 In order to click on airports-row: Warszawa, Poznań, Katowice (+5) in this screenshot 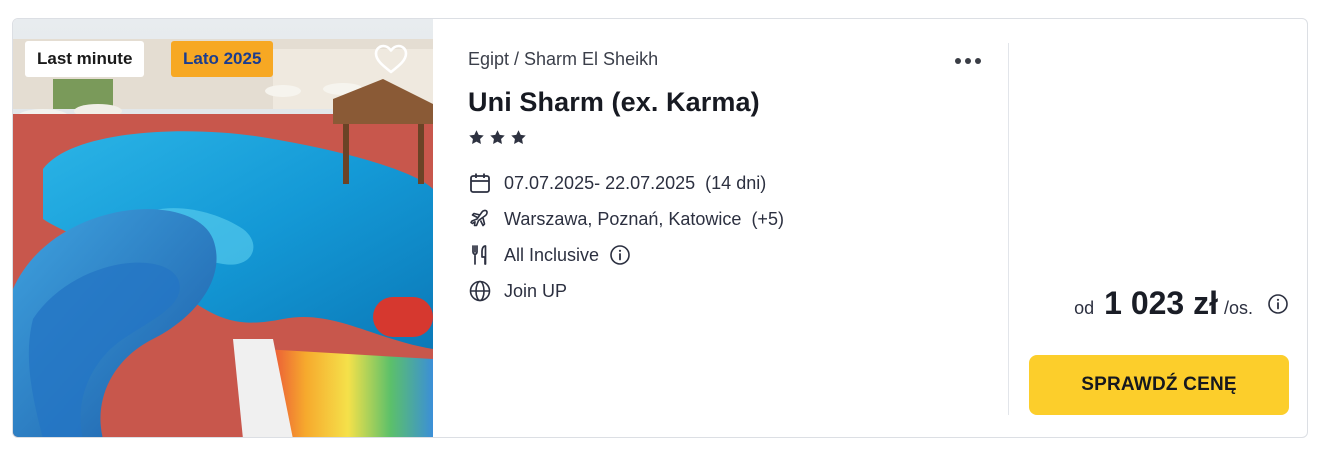, I will do `click(626, 219)`.